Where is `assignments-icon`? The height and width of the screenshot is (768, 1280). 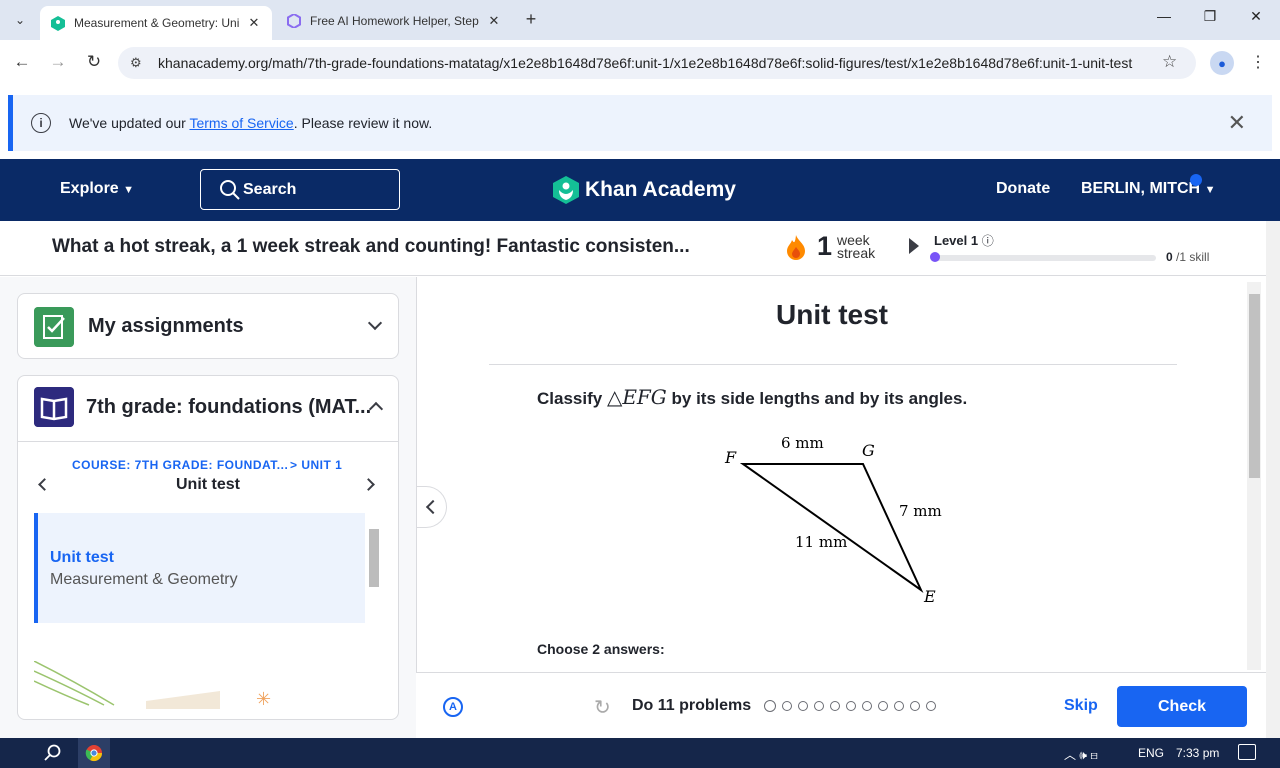 assignments-icon is located at coordinates (54, 327).